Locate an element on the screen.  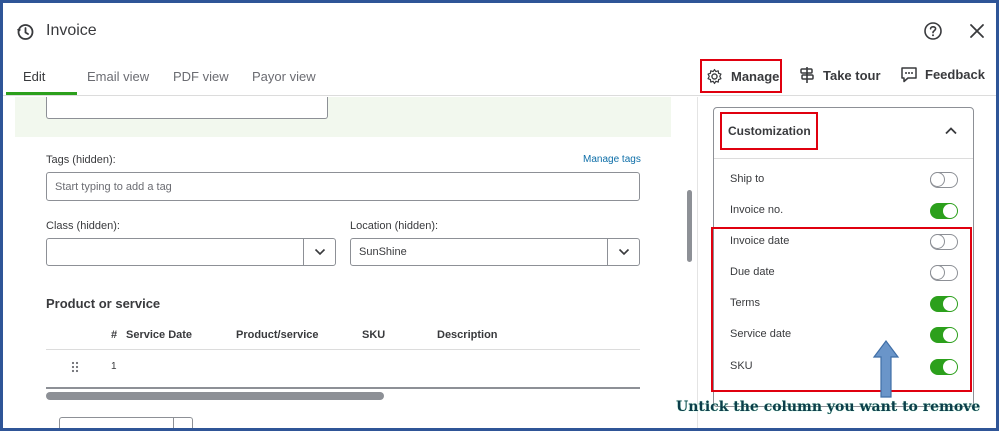
column-header-description: Description is located at coordinates (467, 335).